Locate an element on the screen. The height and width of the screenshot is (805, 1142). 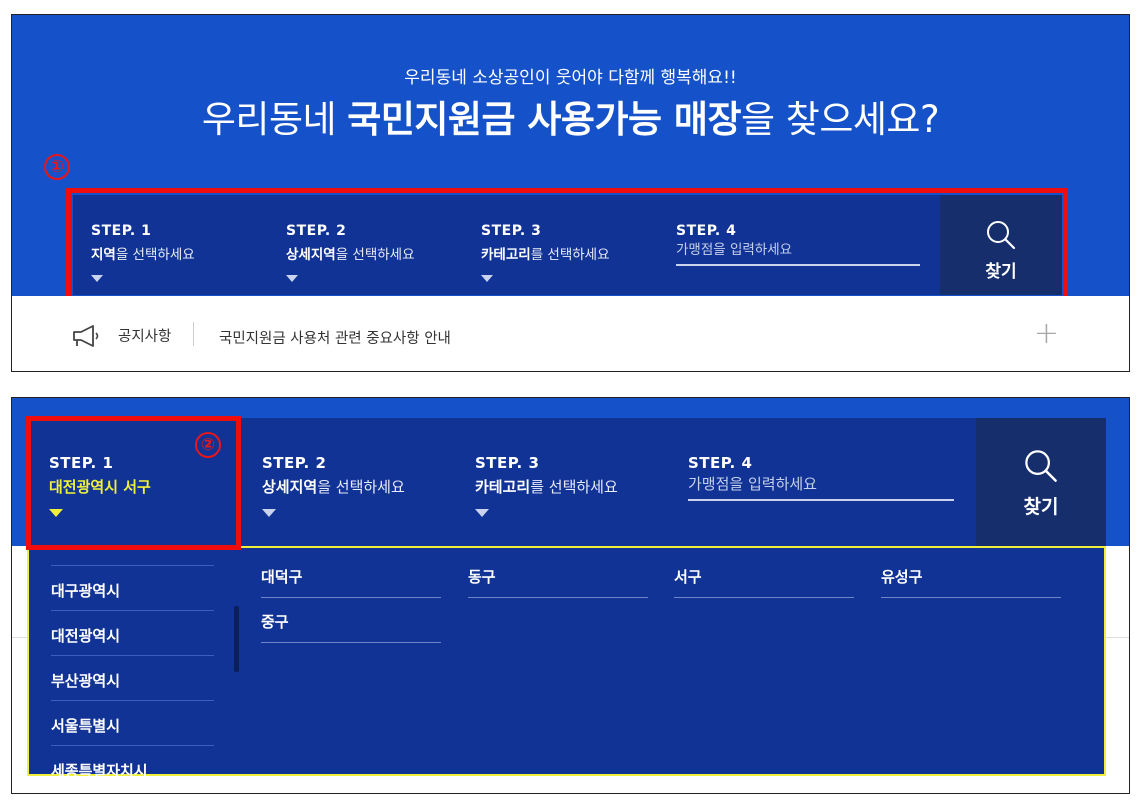
district-option: 서구 is located at coordinates (764, 582).